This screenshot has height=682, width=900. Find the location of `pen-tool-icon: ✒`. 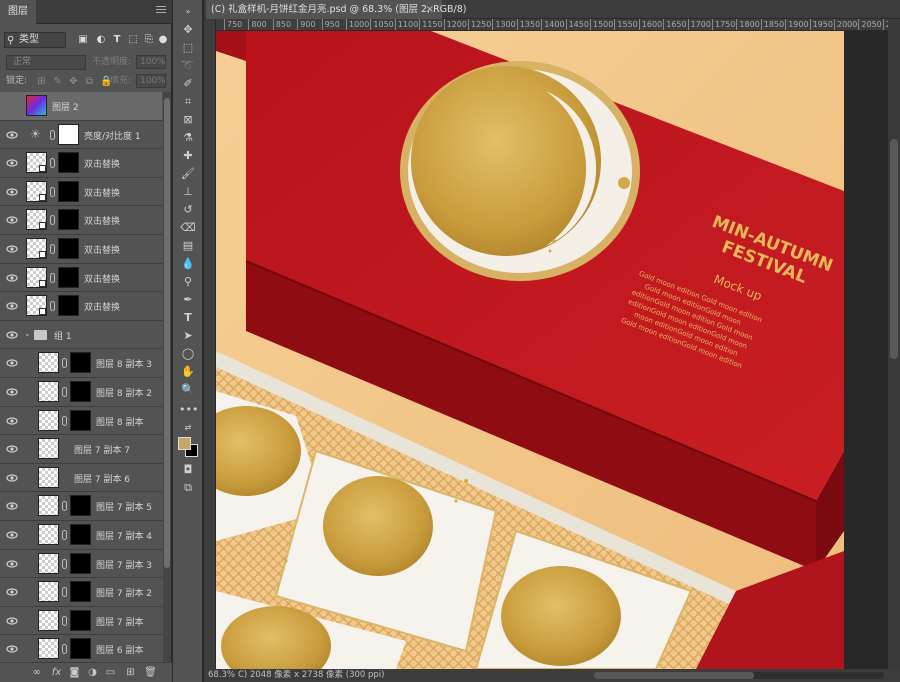

pen-tool-icon: ✒ is located at coordinates (188, 300).